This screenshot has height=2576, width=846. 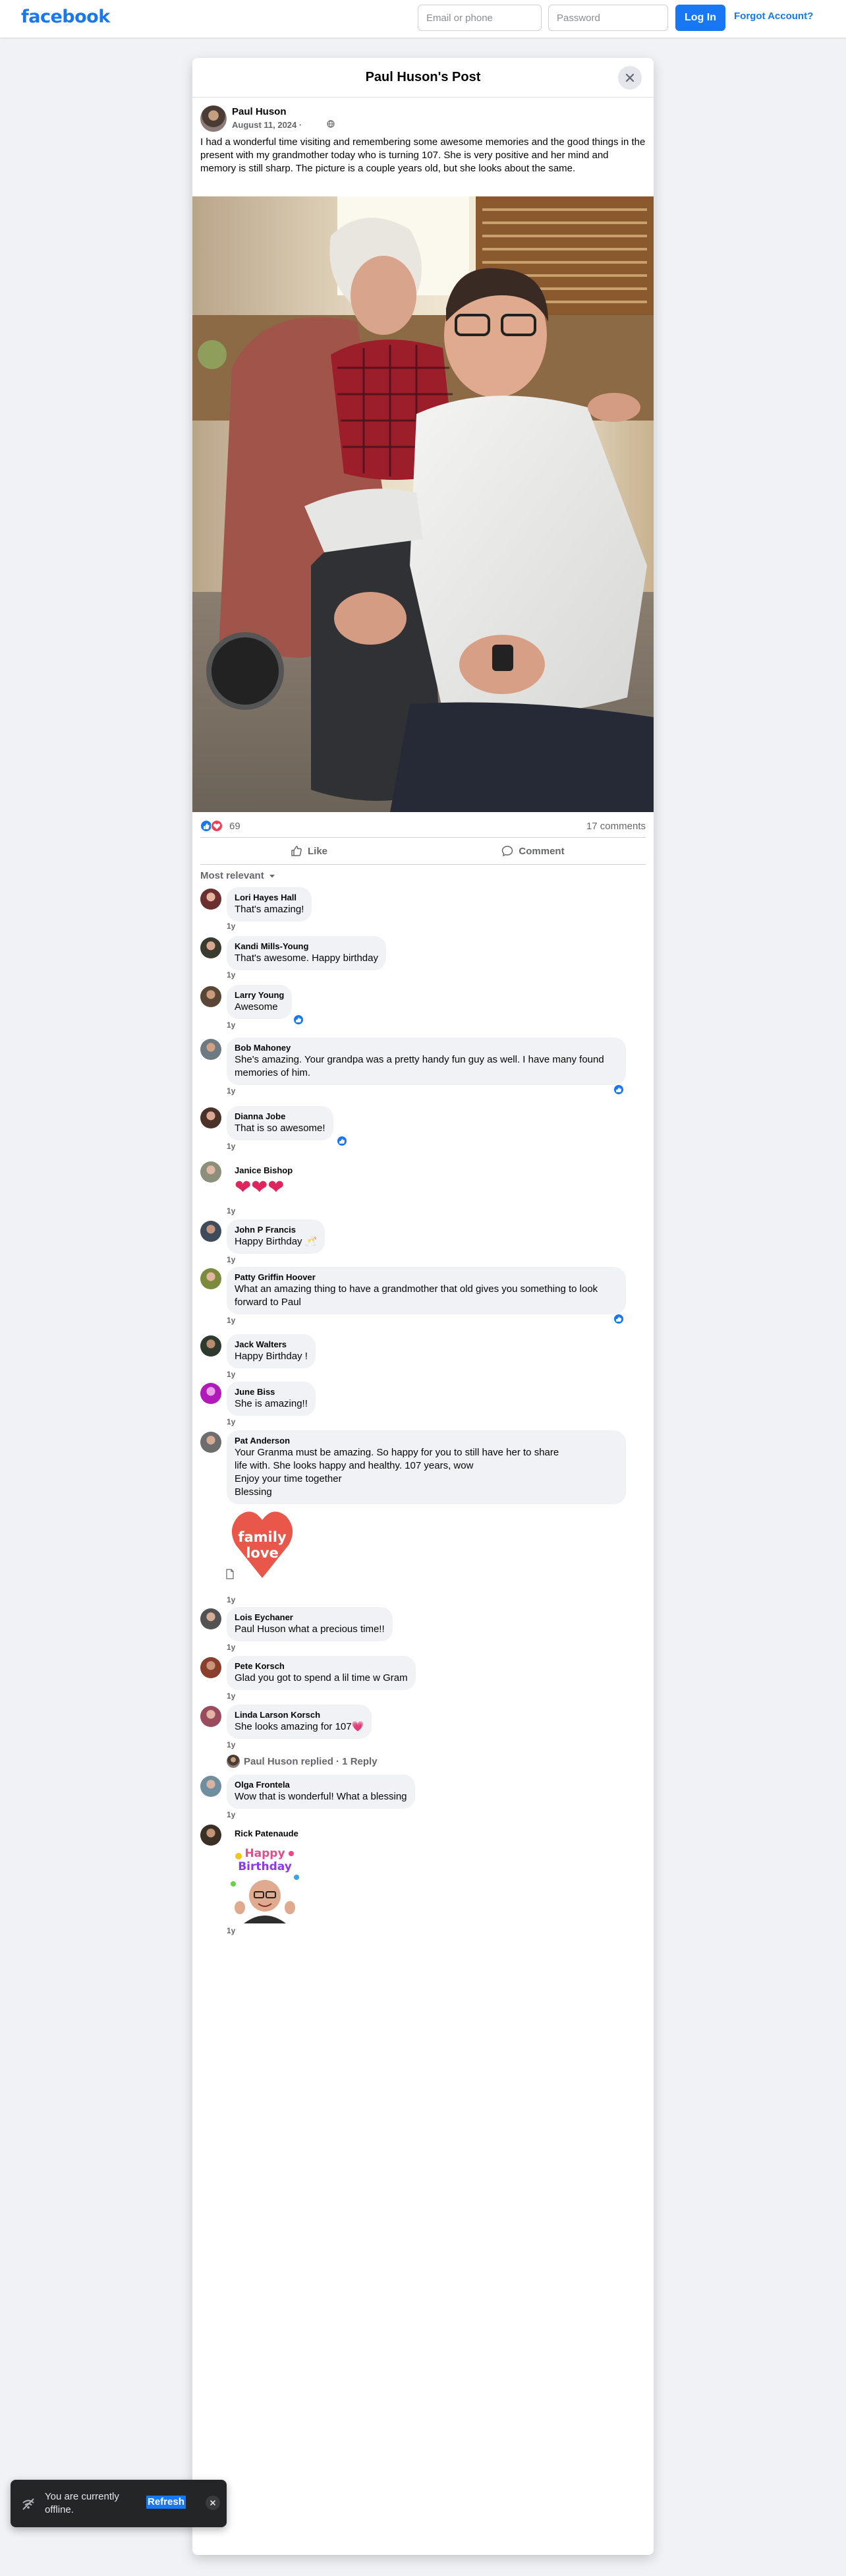 I want to click on comment-bubble: Dianna Jobe That is so awesome!, so click(x=280, y=1123).